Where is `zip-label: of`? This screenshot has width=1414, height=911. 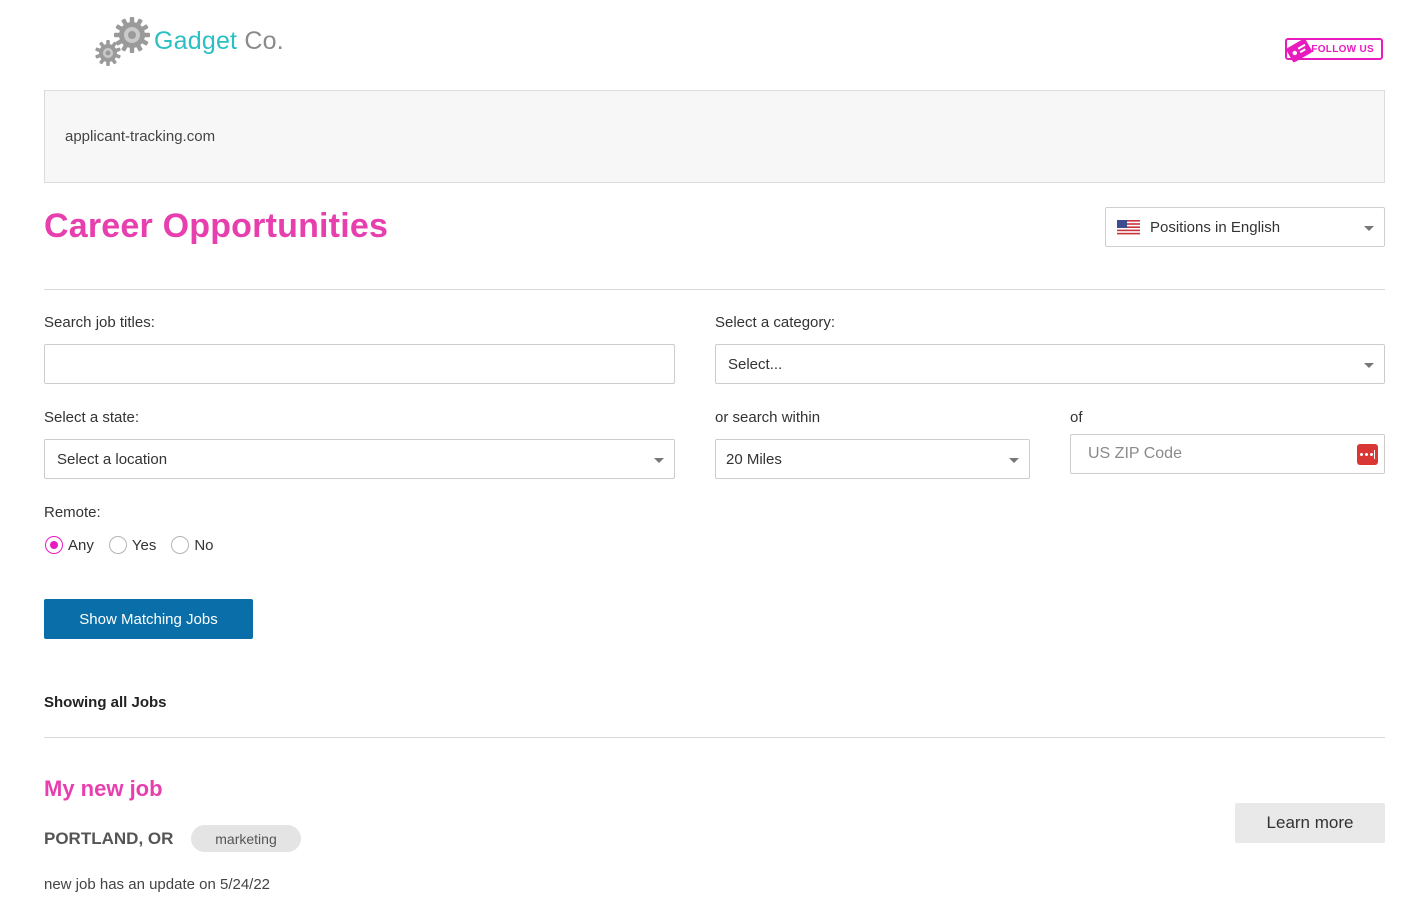
zip-label: of is located at coordinates (1076, 417).